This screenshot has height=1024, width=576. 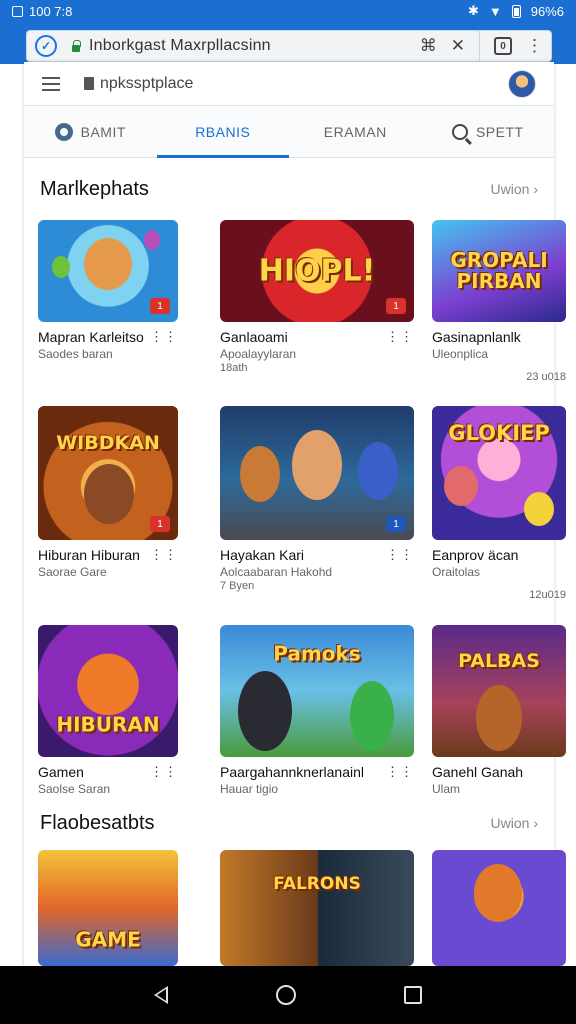 I want to click on system-nav-bar, so click(x=288, y=995).